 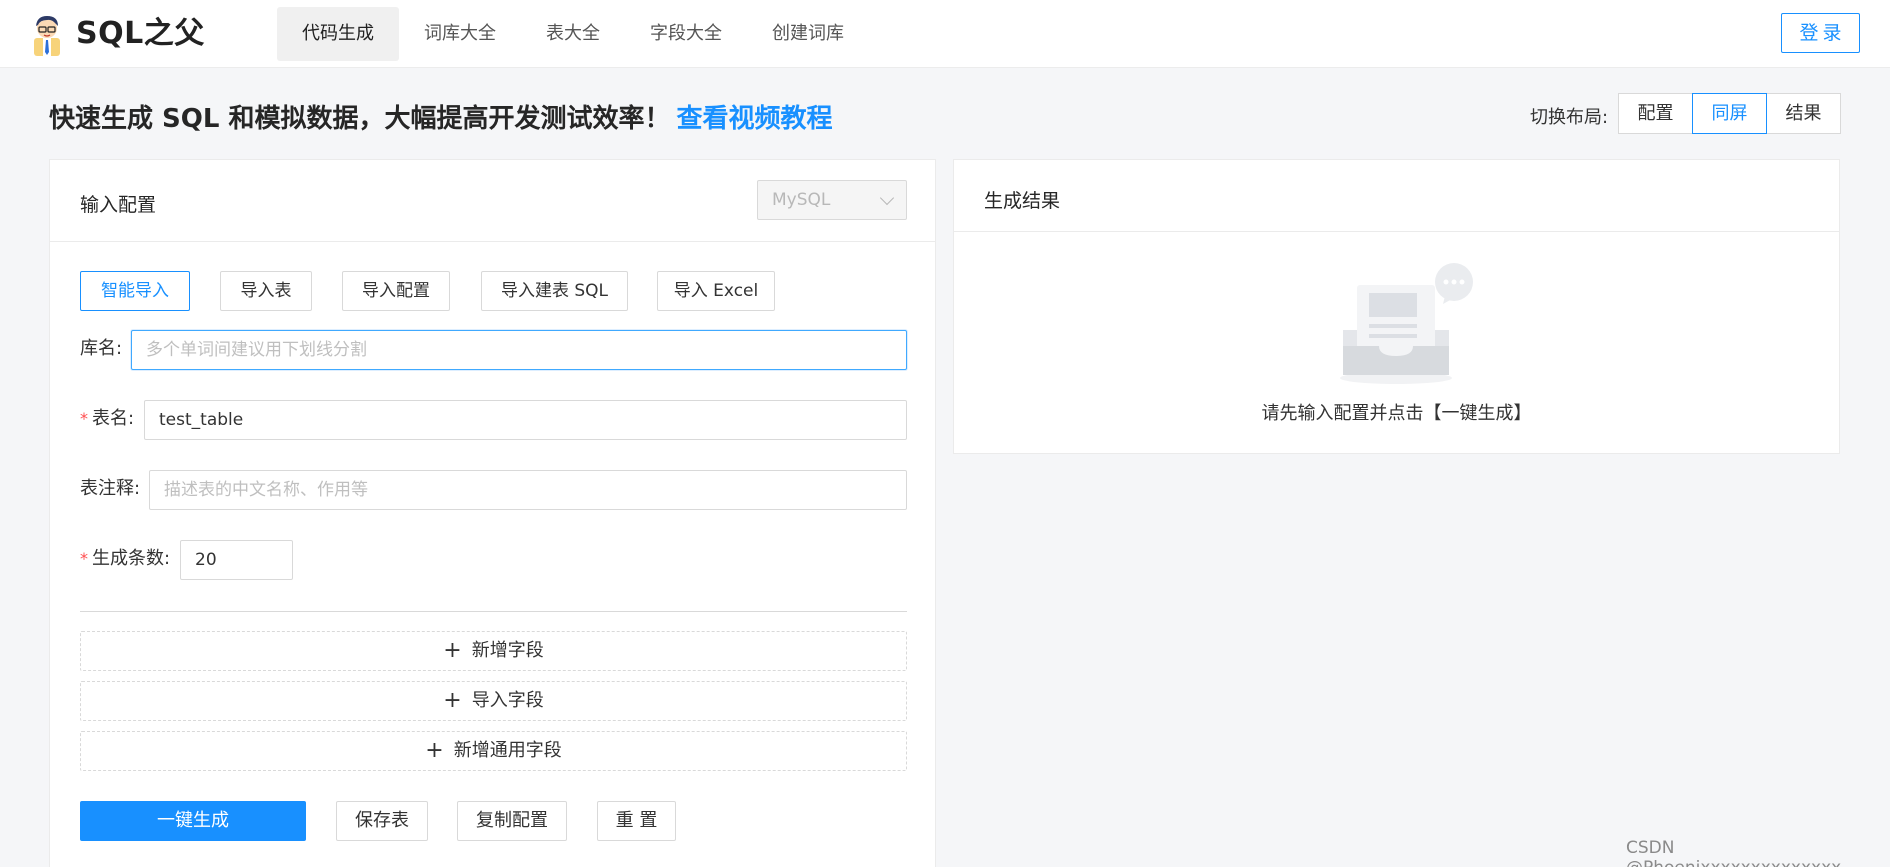 I want to click on db-name-input: 多个单词间建议用下划线分割, so click(x=519, y=350).